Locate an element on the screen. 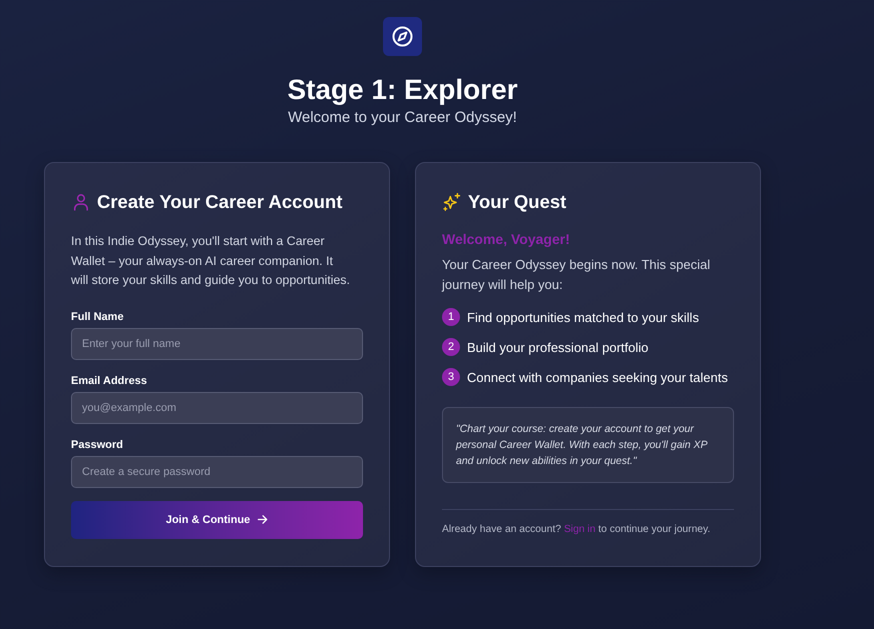 The height and width of the screenshot is (629, 874). join-continue-button: Join & Continue is located at coordinates (217, 519).